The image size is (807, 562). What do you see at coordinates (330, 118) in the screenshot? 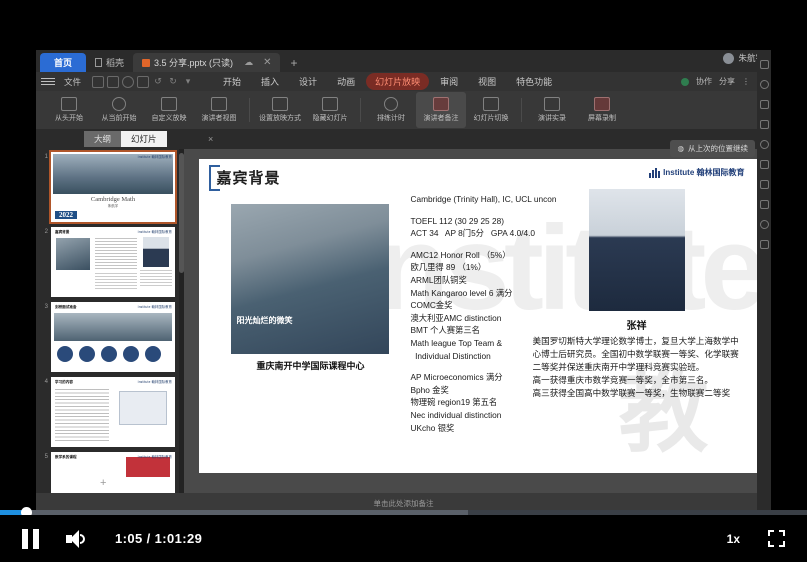
I see `ribbon-button-label: 隐藏幻灯片` at bounding box center [330, 118].